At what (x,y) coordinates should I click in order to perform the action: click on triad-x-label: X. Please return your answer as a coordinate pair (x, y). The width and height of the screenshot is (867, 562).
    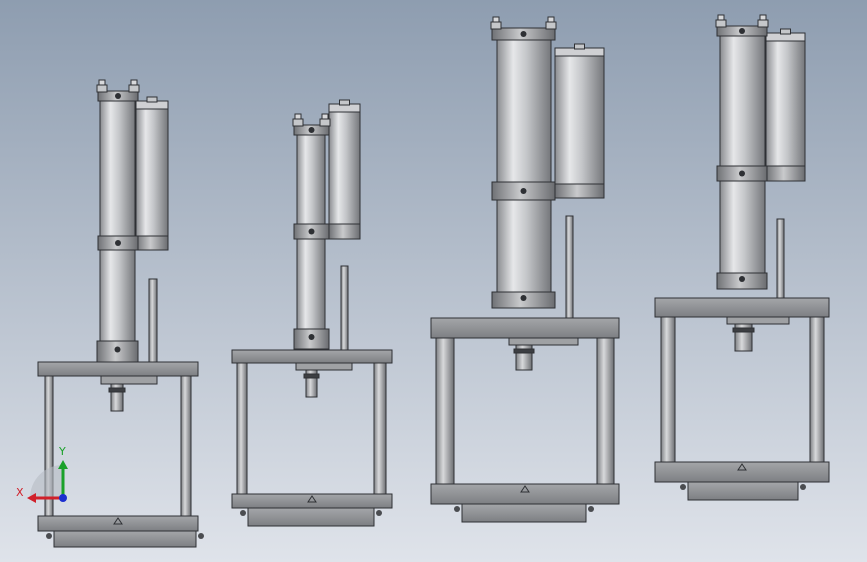
    Looking at the image, I should click on (20, 492).